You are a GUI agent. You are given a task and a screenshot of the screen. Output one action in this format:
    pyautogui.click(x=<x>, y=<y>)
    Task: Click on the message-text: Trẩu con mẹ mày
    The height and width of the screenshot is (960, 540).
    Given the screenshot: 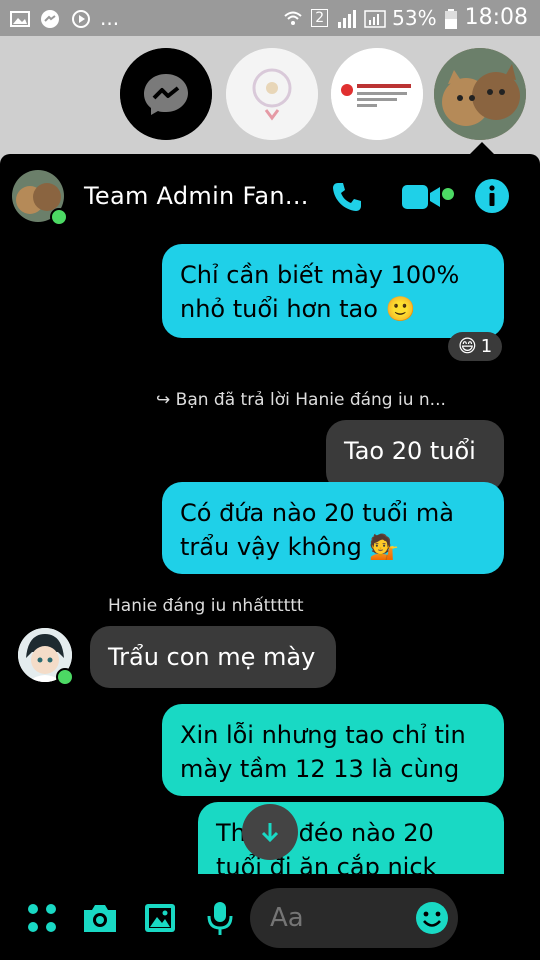 What is the action you would take?
    pyautogui.click(x=212, y=657)
    